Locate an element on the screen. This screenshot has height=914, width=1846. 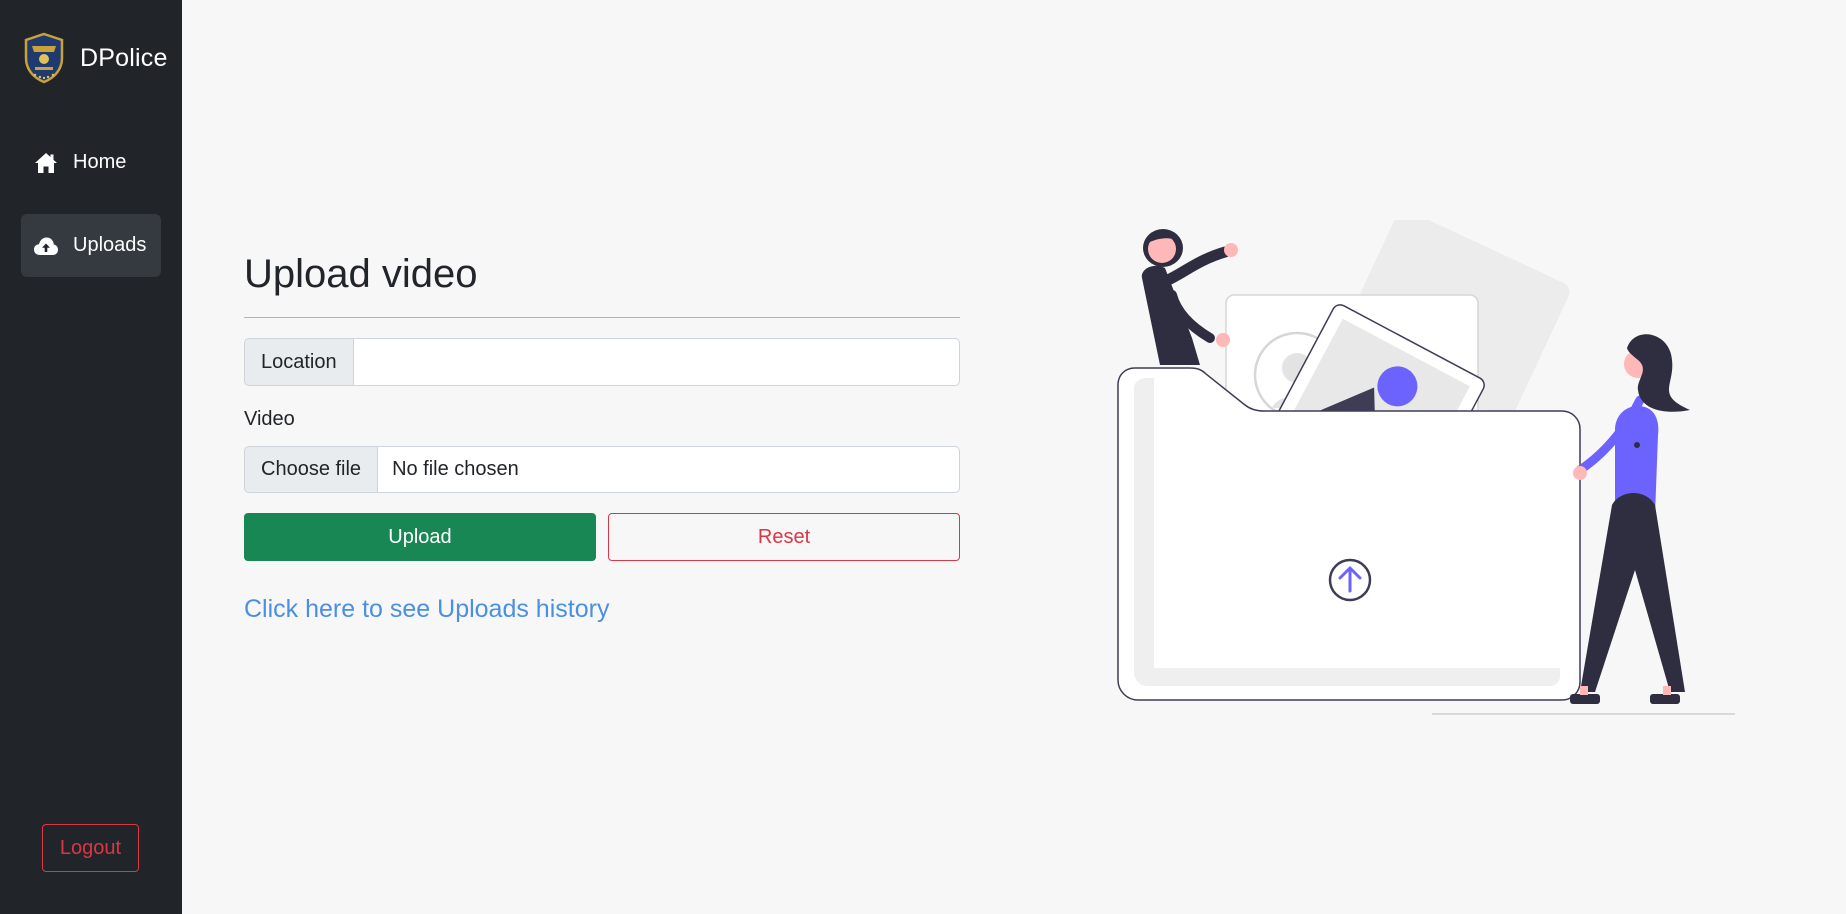
home-icon is located at coordinates (46, 163).